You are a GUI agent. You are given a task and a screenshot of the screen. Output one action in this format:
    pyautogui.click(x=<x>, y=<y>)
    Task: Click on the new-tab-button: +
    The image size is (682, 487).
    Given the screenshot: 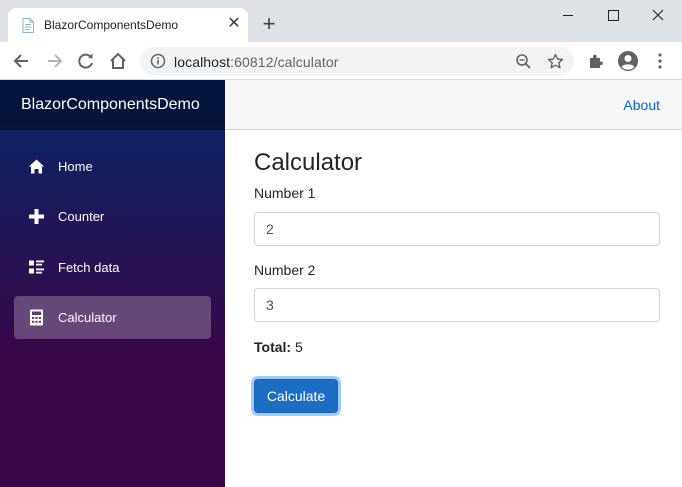 What is the action you would take?
    pyautogui.click(x=269, y=24)
    